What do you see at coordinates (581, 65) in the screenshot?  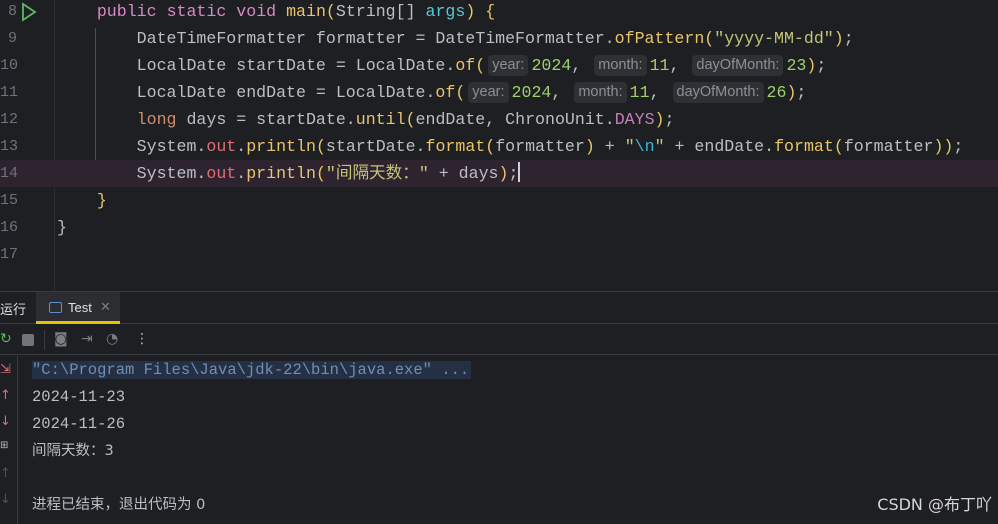 I see `code-token: ,` at bounding box center [581, 65].